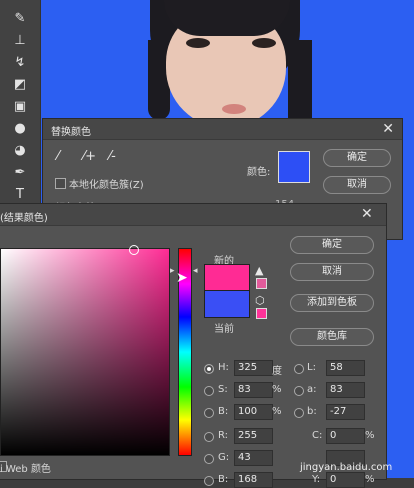 The height and width of the screenshot is (488, 414). What do you see at coordinates (332, 337) in the screenshot?
I see `color-libraries-button: 颜色库` at bounding box center [332, 337].